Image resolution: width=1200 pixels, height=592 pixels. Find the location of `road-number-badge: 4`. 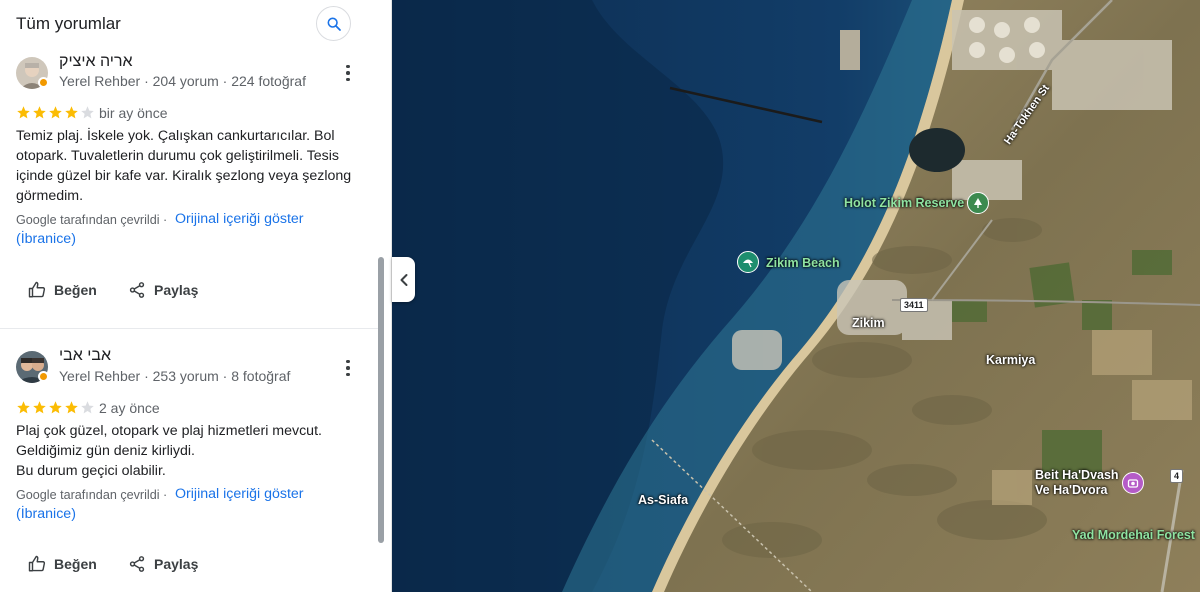

road-number-badge: 4 is located at coordinates (1177, 476).